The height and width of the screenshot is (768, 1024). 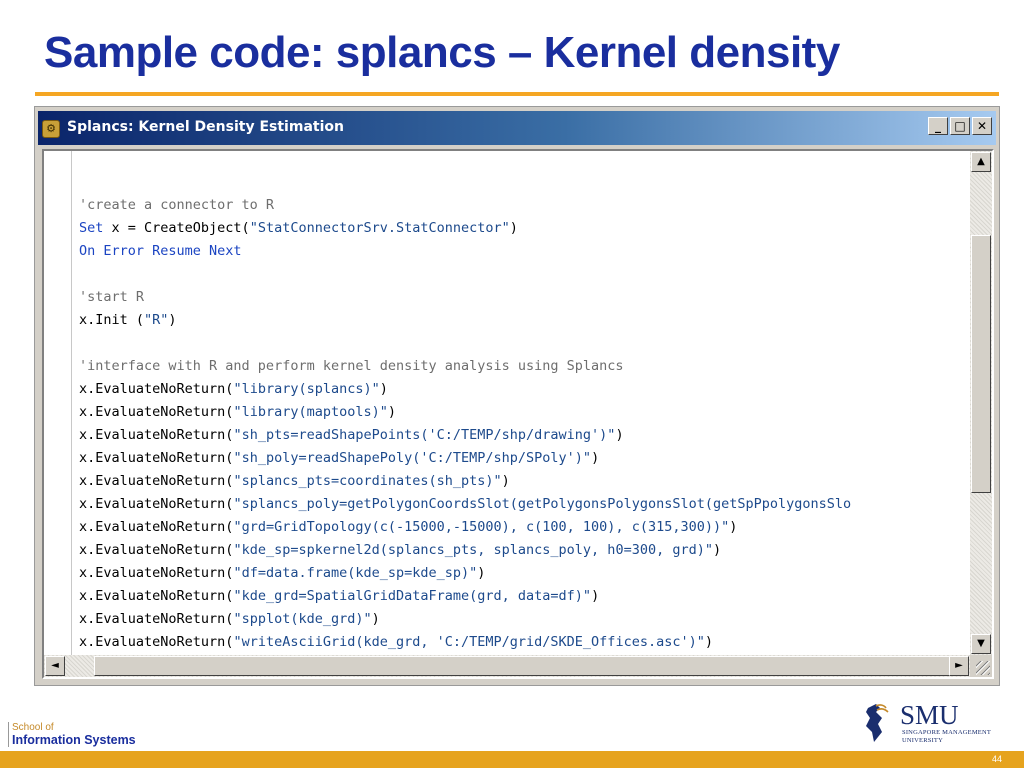 I want to click on code-line: x.EvaluateNoReturn("spplot(kde_grd)"), so click(x=465, y=619).